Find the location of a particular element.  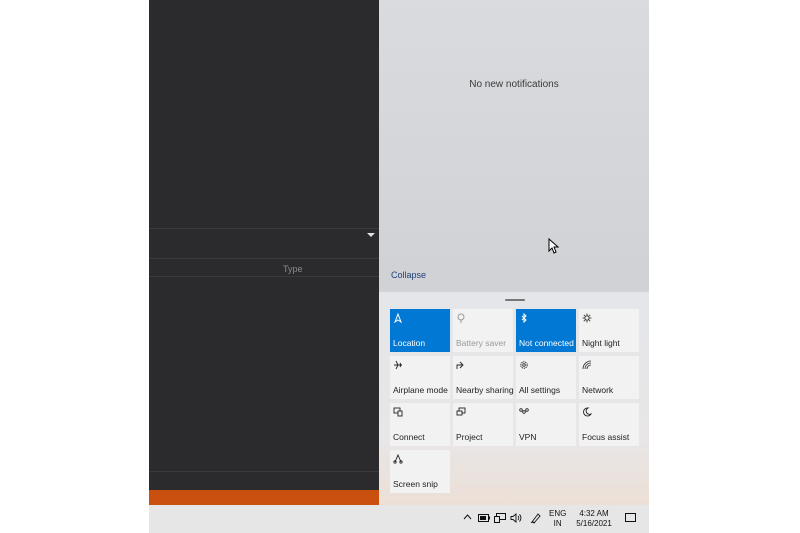

quick-action-night-light: Night light is located at coordinates (609, 330).